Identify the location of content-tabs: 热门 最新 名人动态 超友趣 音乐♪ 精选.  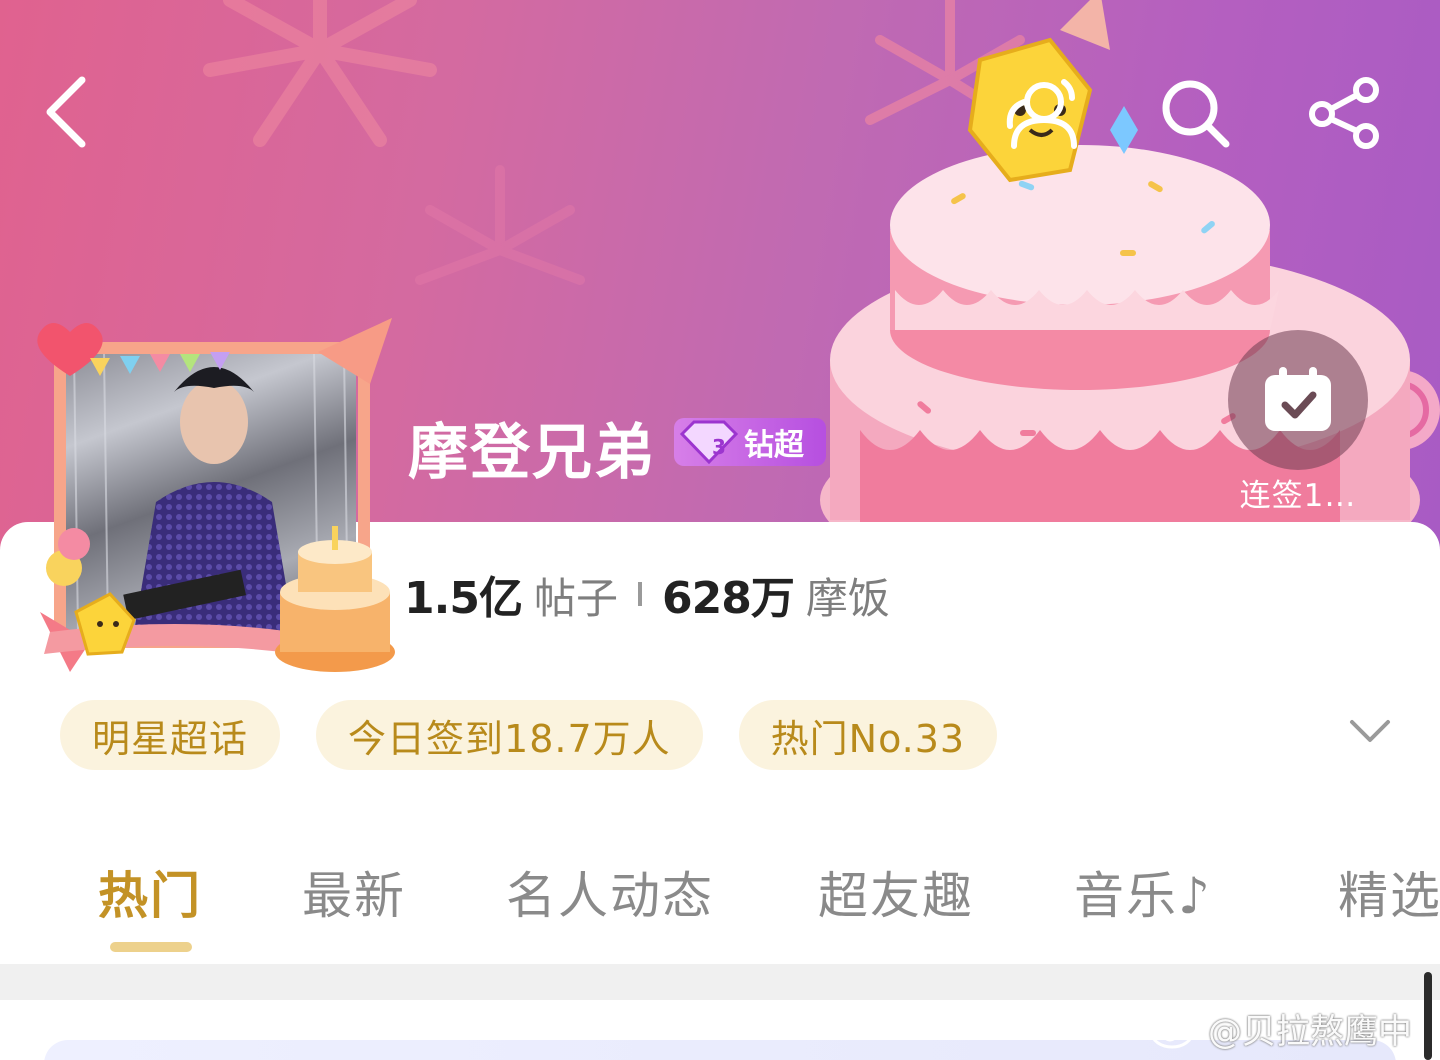
(720, 891).